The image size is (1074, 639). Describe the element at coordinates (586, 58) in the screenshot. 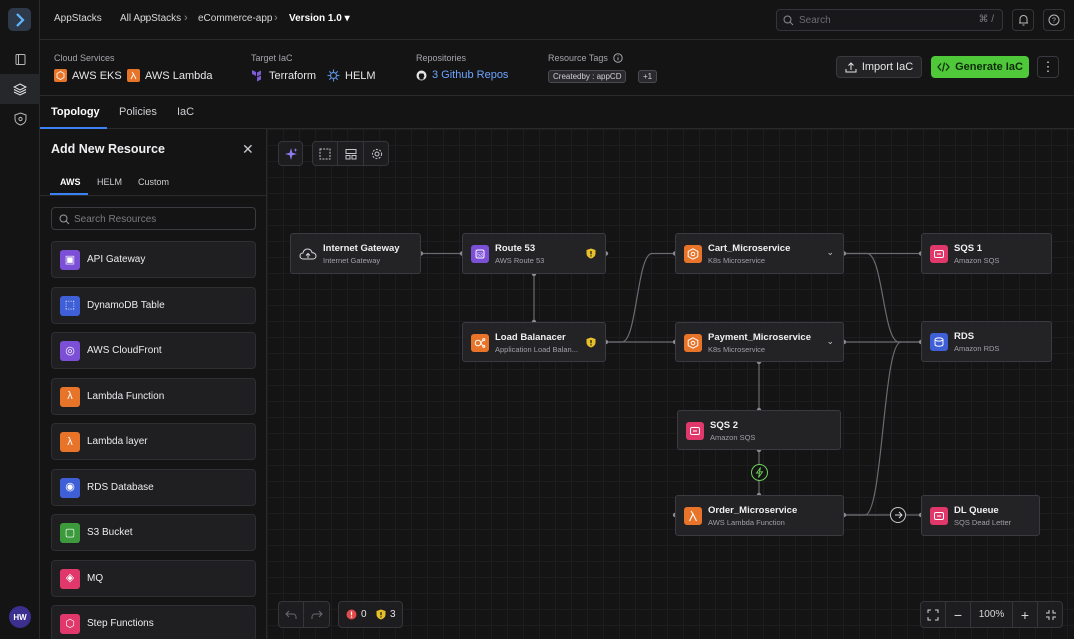

I see `resource-tags-label: Resource Tags` at that location.